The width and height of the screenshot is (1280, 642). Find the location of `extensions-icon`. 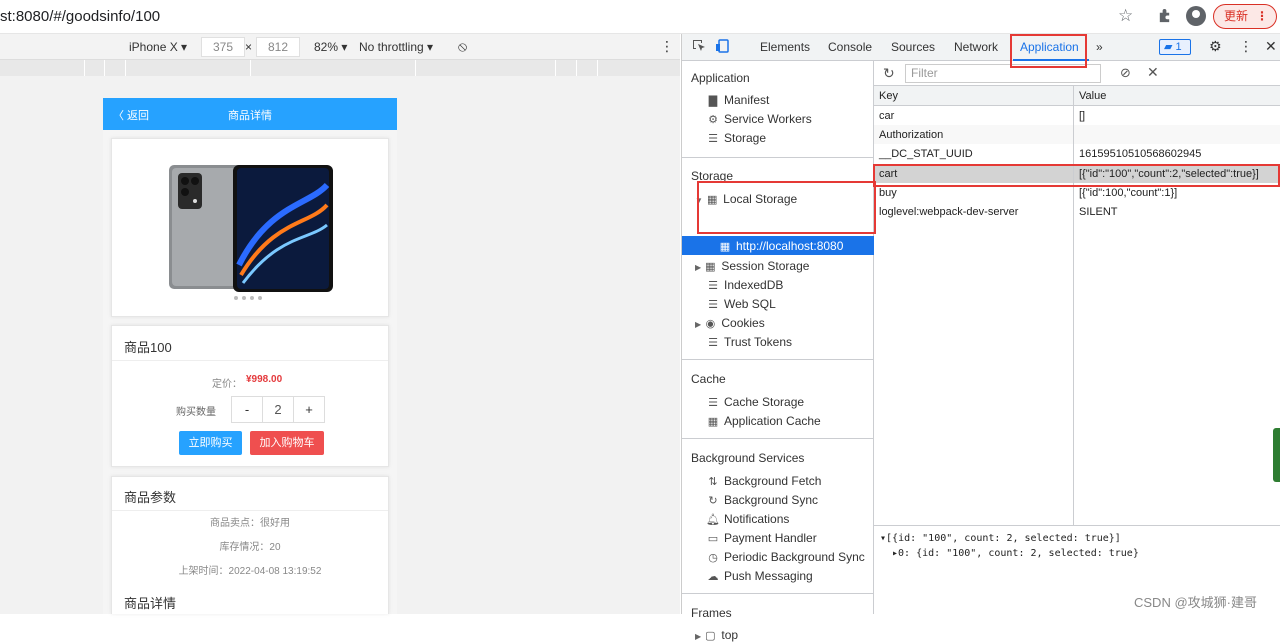

extensions-icon is located at coordinates (1164, 15).